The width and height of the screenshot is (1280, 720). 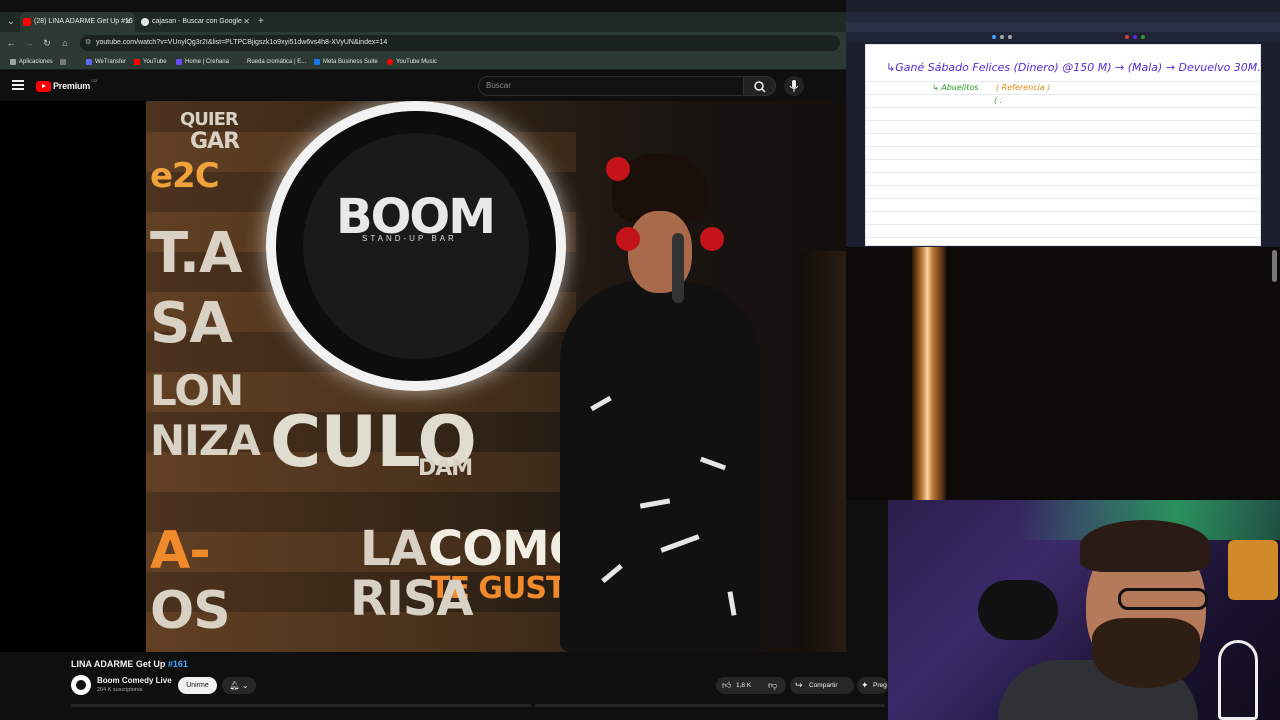 I want to click on youtube-premium-logo: Premium CO, so click(x=66, y=85).